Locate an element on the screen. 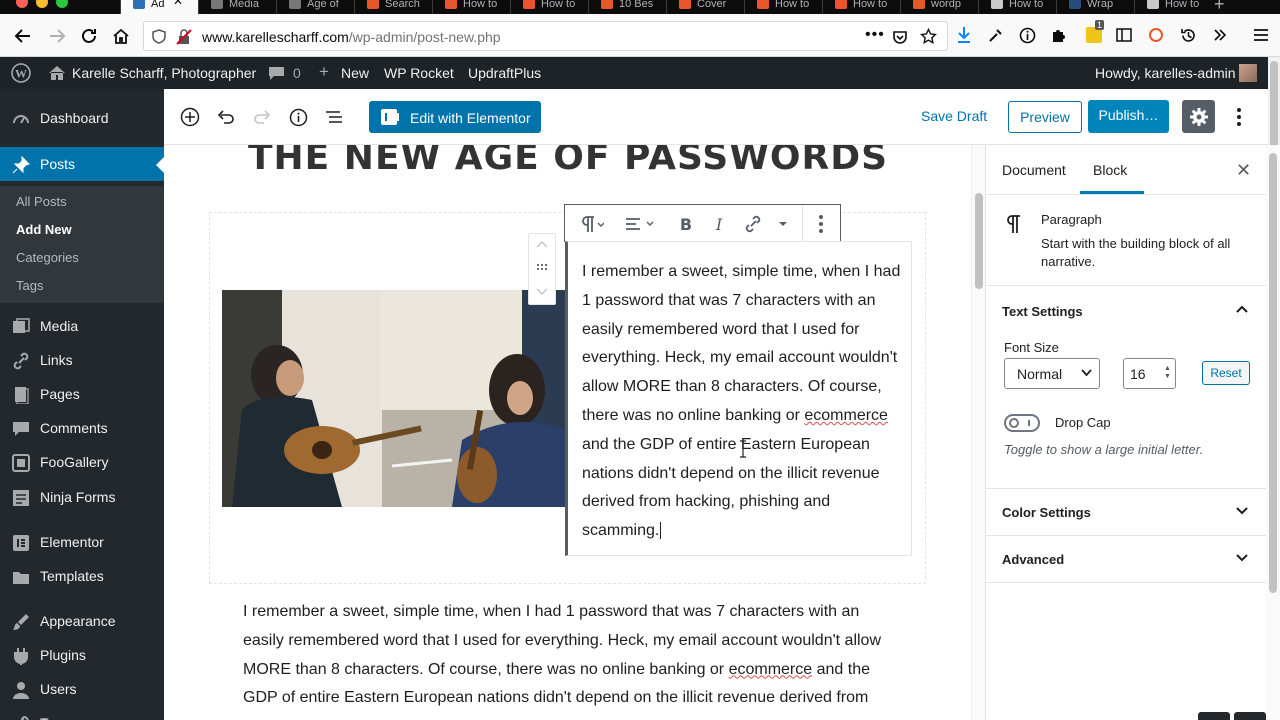  page-actions-icon: ••• is located at coordinates (875, 35).